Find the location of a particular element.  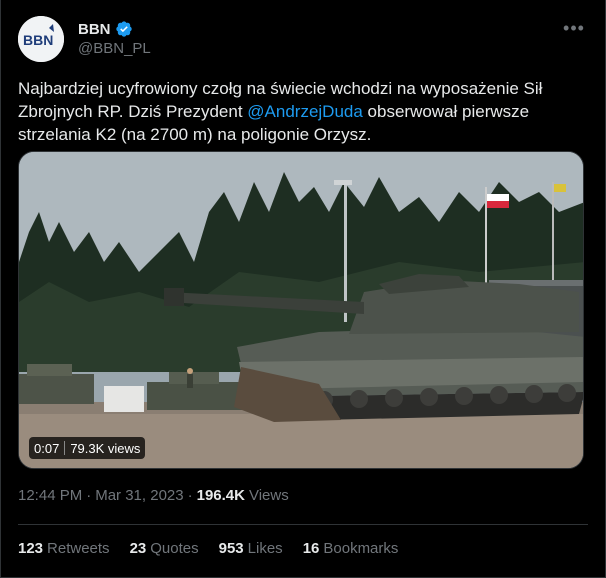

tweet-meta: 12:44 PM · Mar 31, 2023 · 196.4K Views is located at coordinates (153, 495).